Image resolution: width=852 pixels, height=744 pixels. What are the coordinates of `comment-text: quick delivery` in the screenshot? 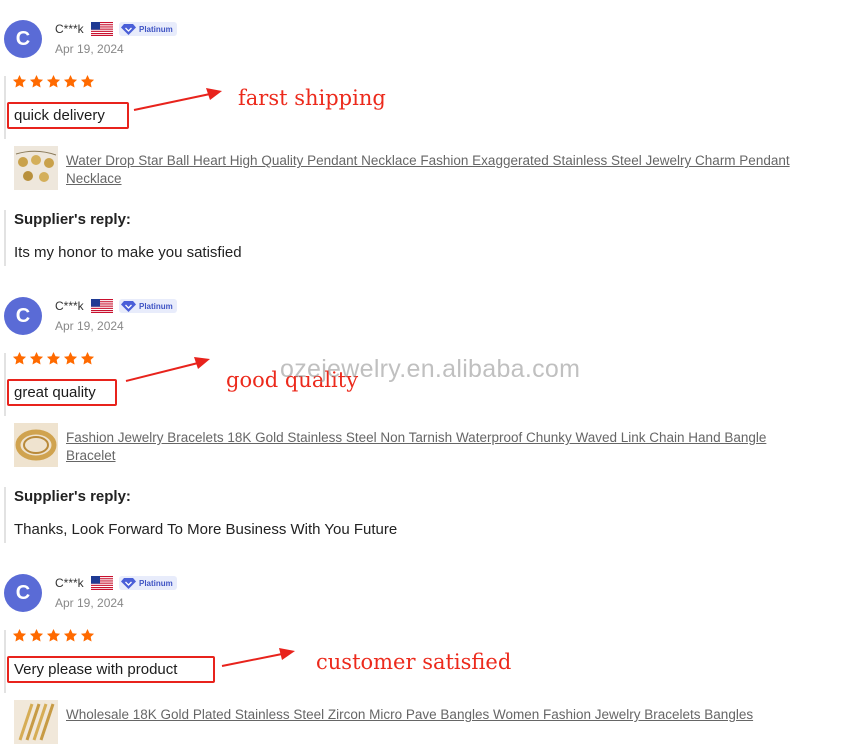 It's located at (59, 115).